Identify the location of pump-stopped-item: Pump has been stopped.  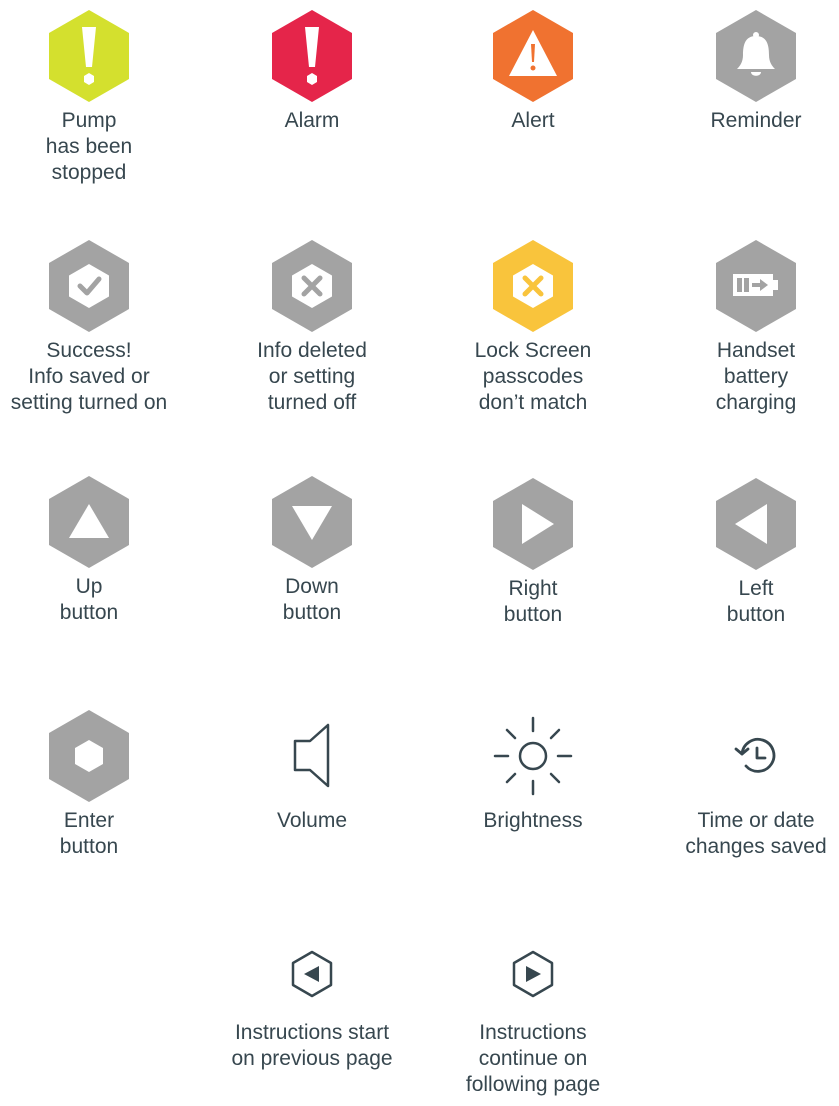
(94, 98).